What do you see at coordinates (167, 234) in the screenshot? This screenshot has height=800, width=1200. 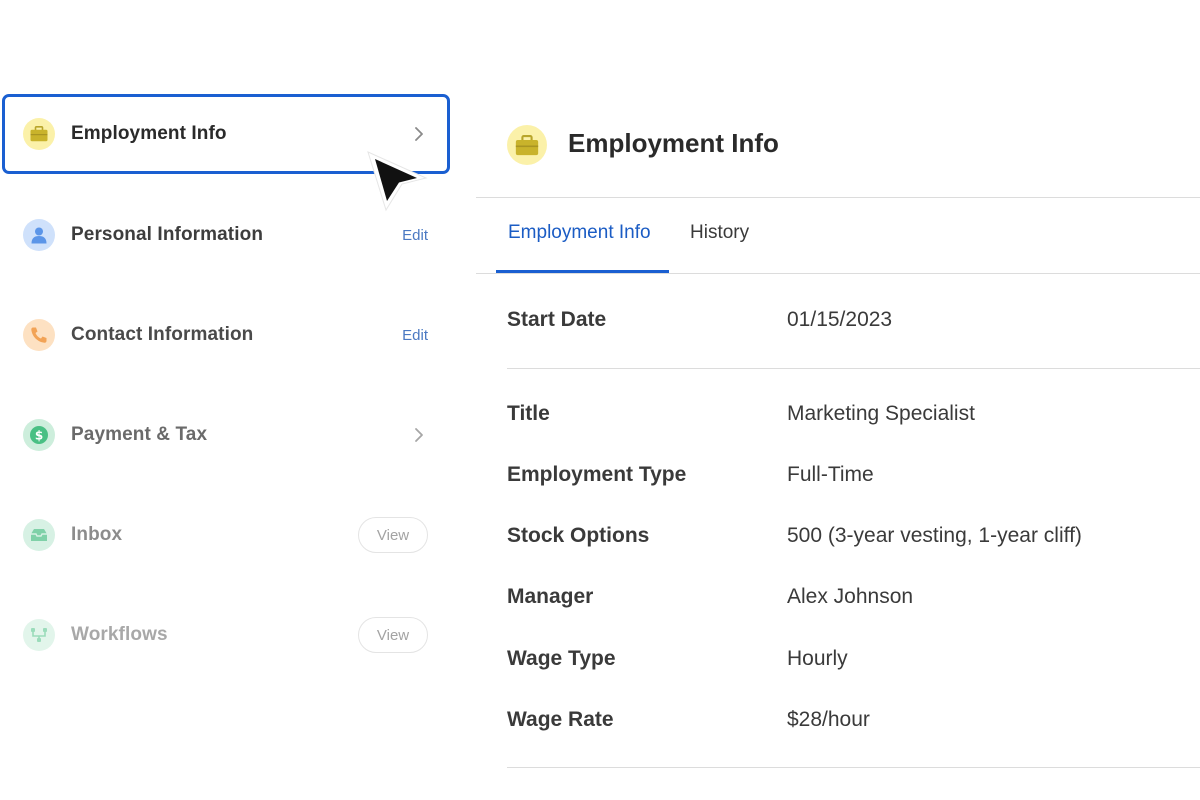 I see `sidebar-item-label: Personal Information` at bounding box center [167, 234].